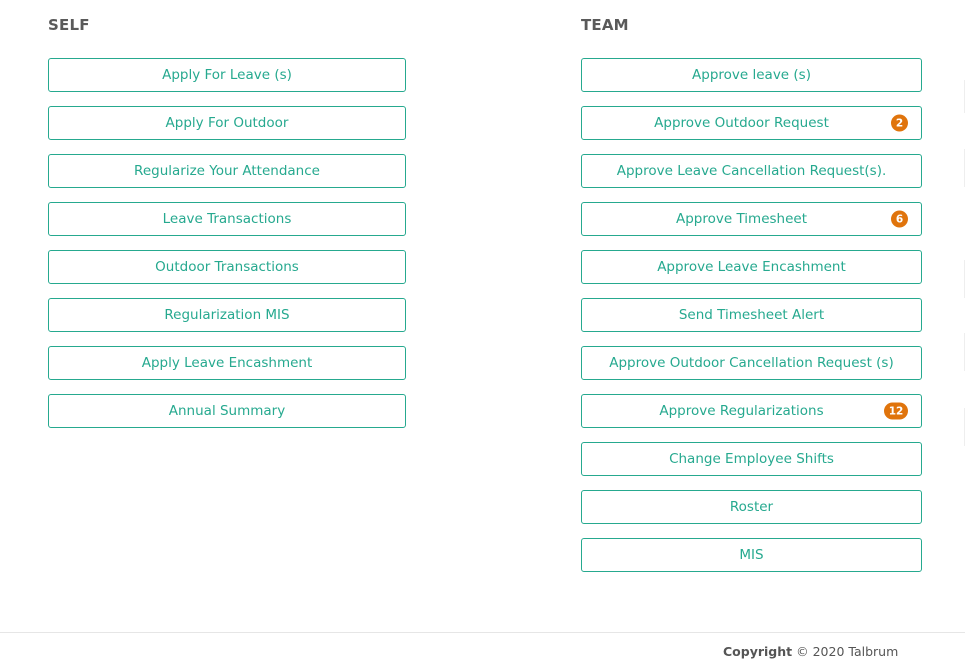 The width and height of the screenshot is (965, 670). I want to click on self-heading: SELF, so click(69, 25).